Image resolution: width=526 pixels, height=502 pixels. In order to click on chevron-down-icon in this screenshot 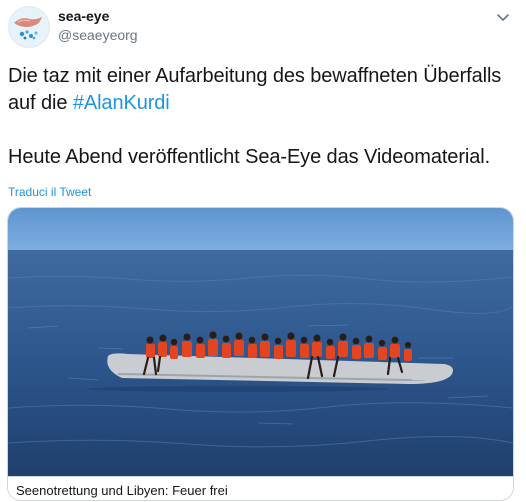, I will do `click(503, 17)`.